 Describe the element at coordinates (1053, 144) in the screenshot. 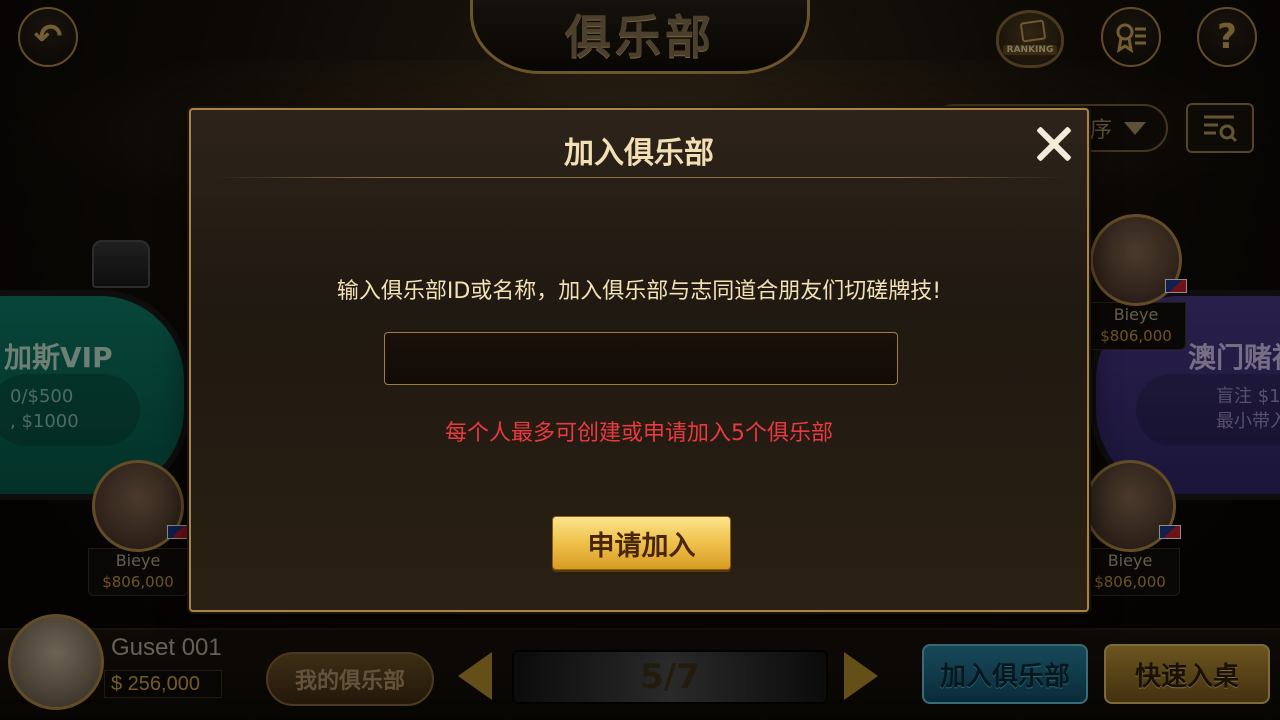

I see `close-icon` at that location.